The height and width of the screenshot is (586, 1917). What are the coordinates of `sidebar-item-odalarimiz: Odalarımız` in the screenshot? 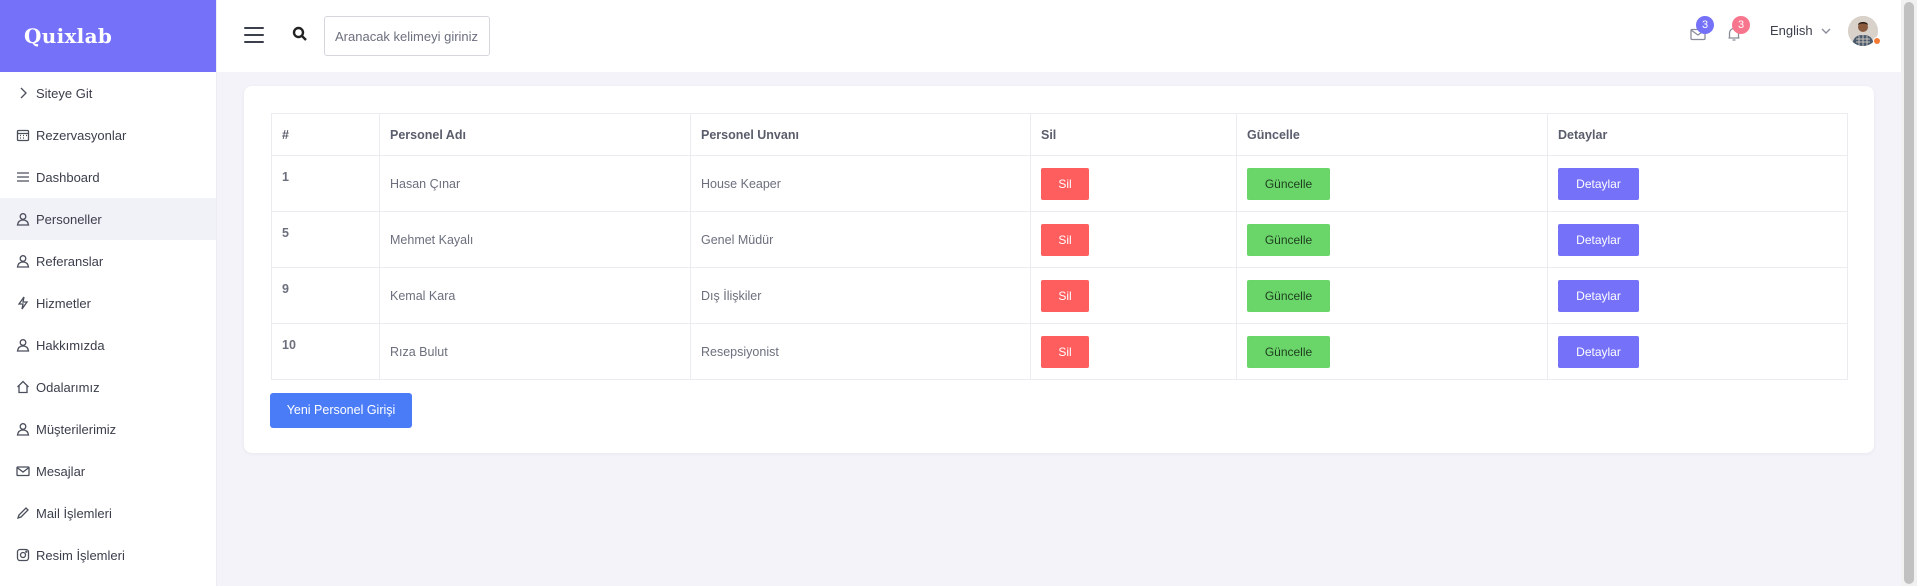 It's located at (108, 387).